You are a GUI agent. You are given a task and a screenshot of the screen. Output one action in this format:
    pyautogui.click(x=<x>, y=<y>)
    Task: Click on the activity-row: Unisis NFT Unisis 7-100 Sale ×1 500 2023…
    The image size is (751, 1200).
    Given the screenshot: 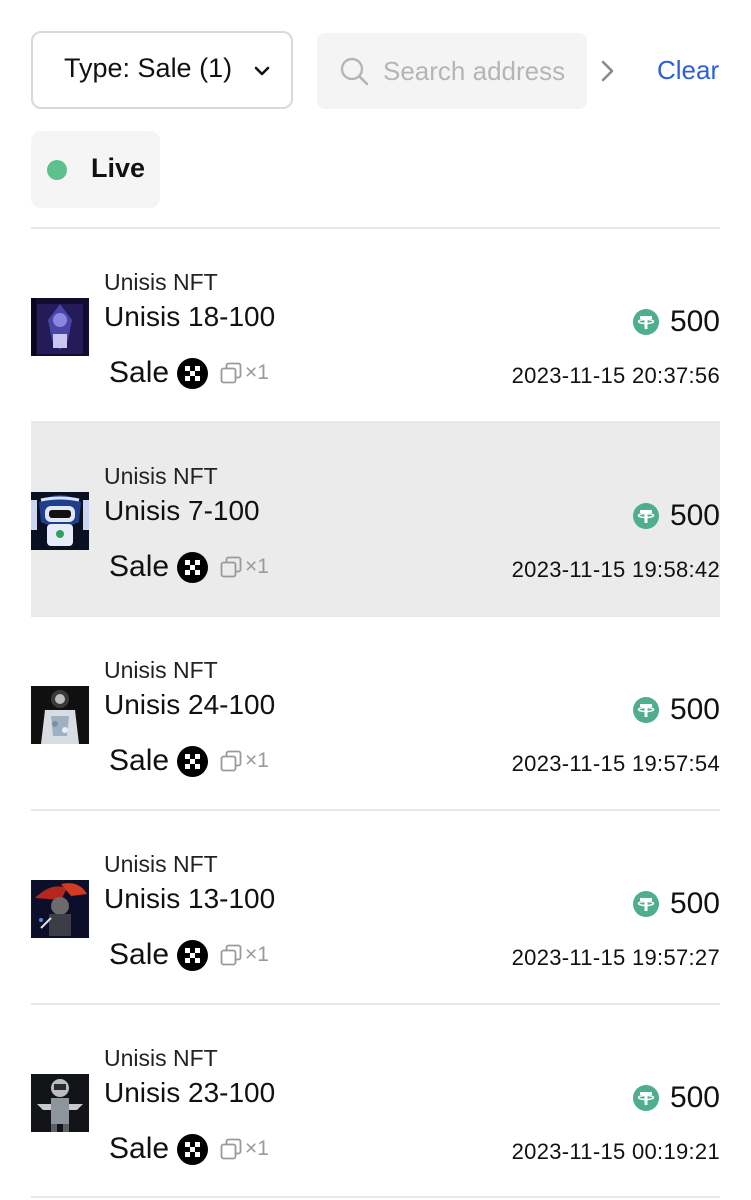 What is the action you would take?
    pyautogui.click(x=375, y=519)
    